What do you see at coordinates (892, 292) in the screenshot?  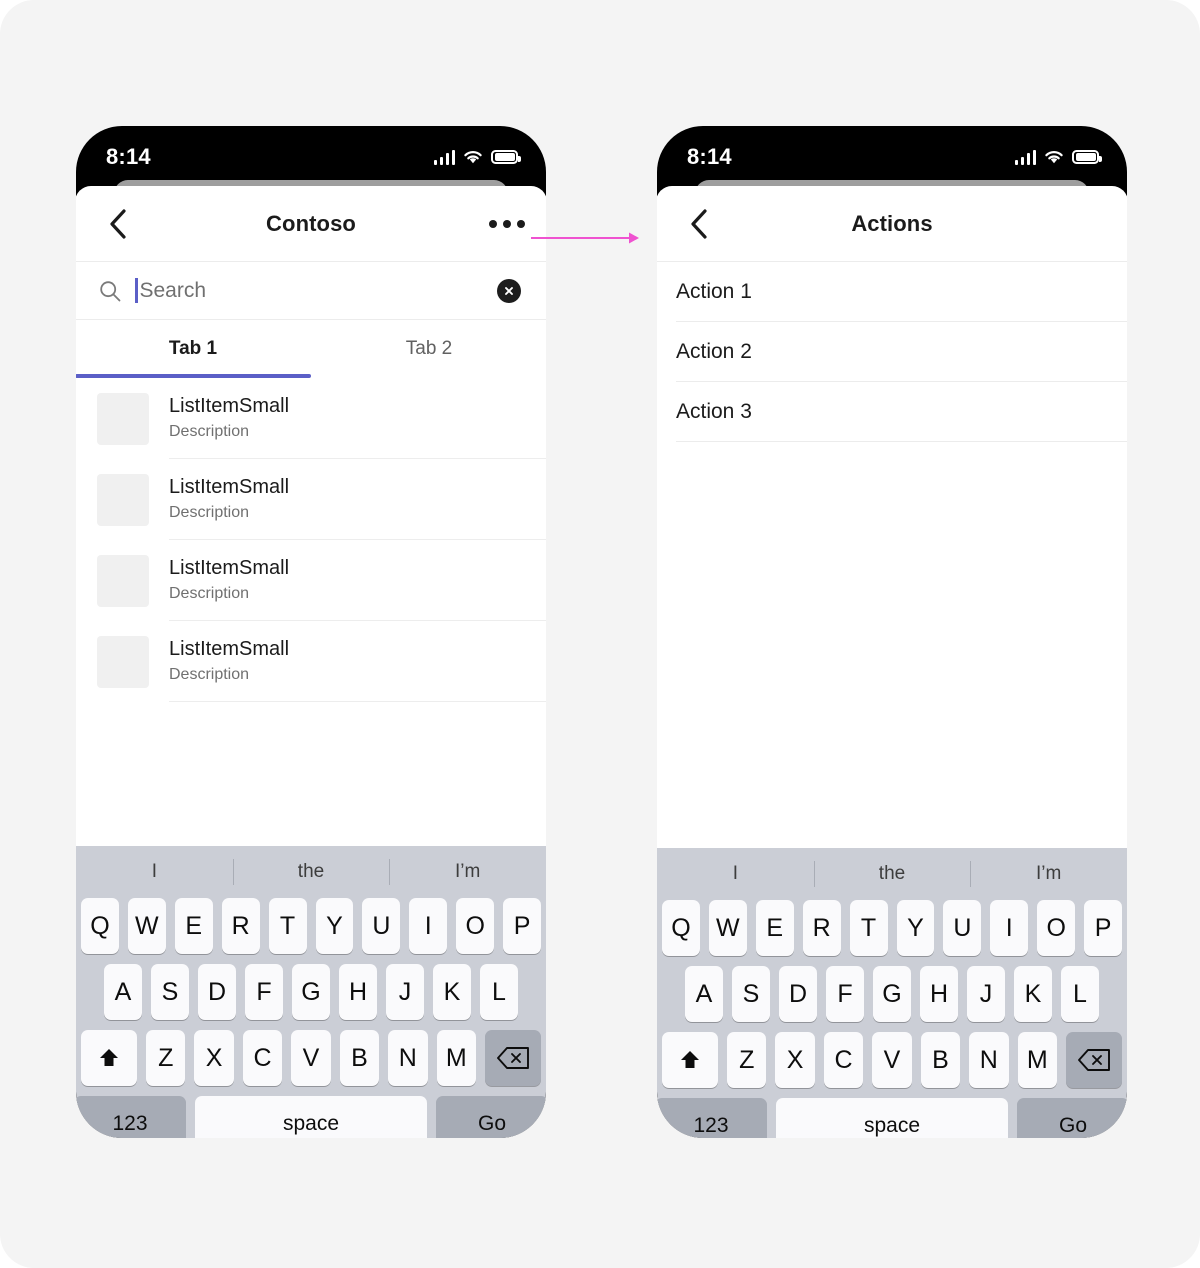 I see `action-item: Action 1` at bounding box center [892, 292].